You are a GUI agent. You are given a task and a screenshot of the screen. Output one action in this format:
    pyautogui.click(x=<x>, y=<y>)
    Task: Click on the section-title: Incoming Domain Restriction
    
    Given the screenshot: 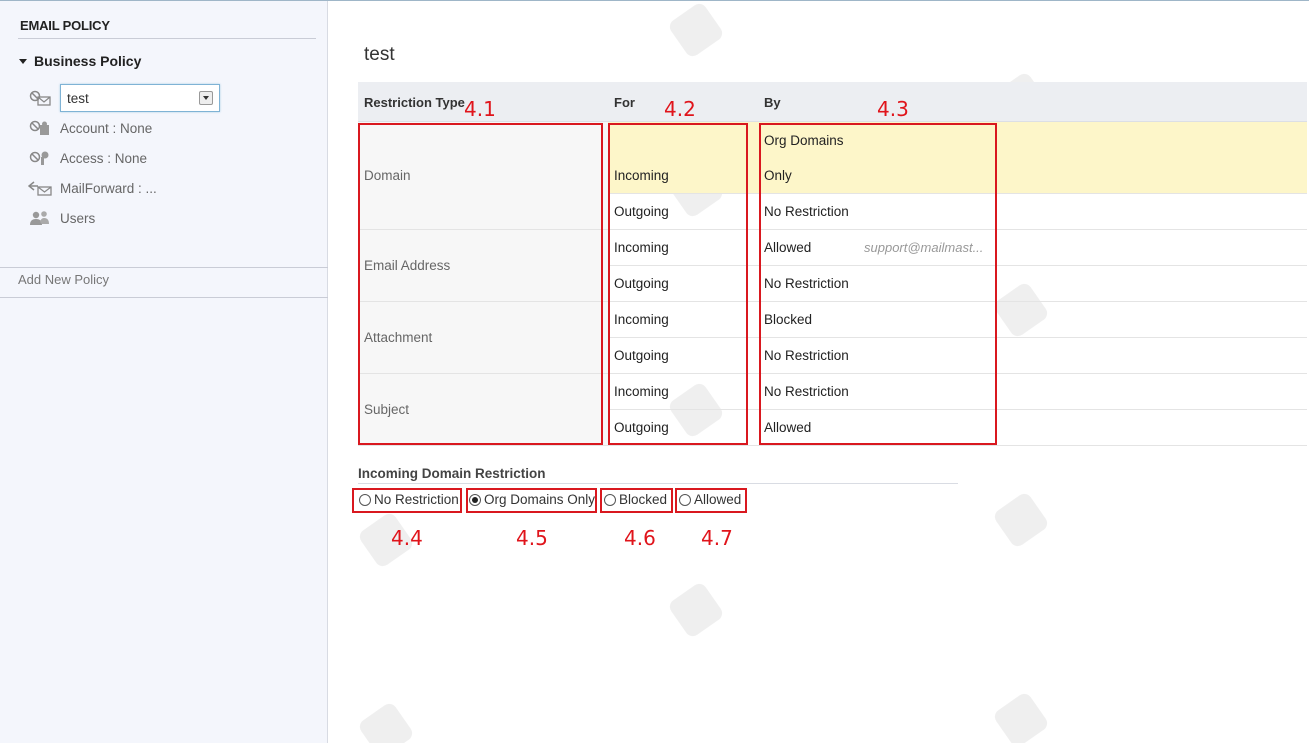 What is the action you would take?
    pyautogui.click(x=452, y=473)
    